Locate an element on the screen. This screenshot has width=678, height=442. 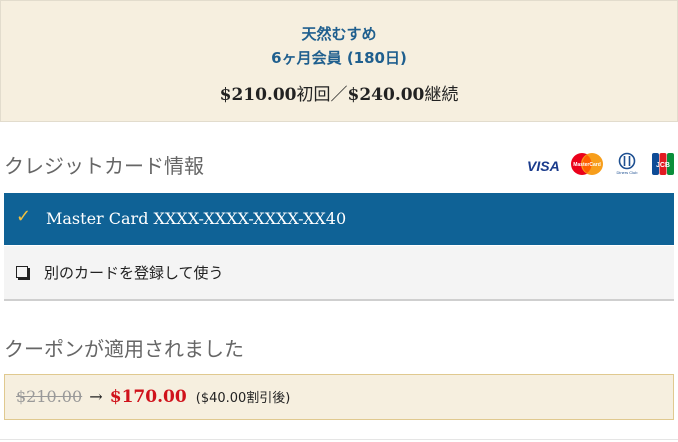
coupon-title: クーポンが適用されました is located at coordinates (124, 349).